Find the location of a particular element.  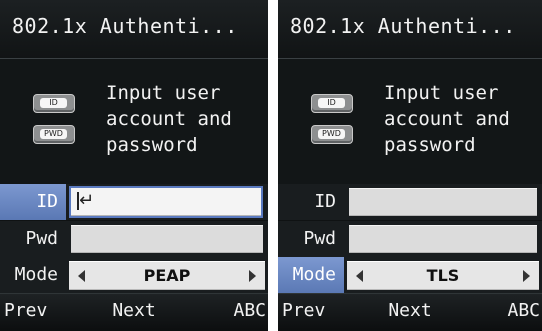

id-input: ↵ is located at coordinates (166, 202).